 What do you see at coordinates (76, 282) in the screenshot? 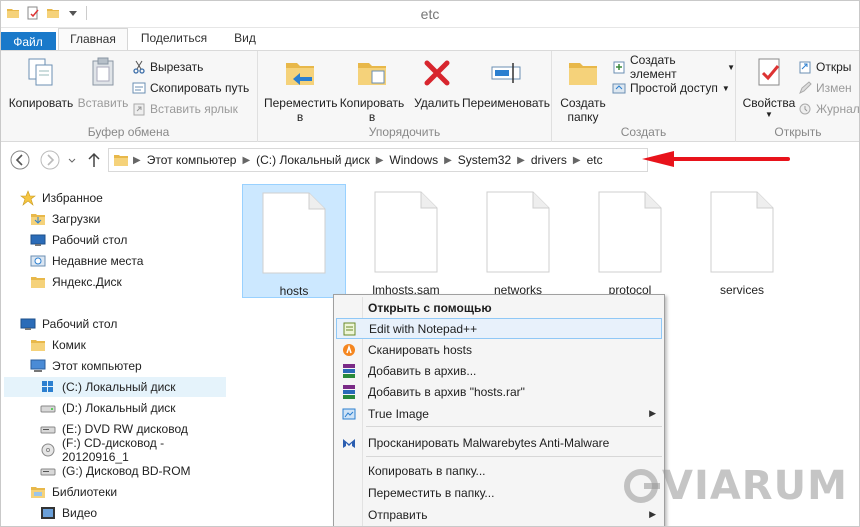
I see `nav-yandex-disk: Яндекс.Диск` at bounding box center [76, 282].